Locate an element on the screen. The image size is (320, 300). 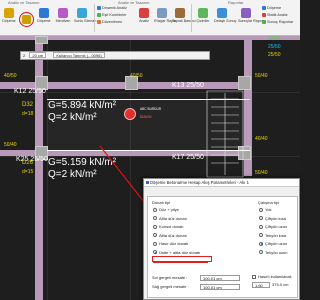
ribbon-small-item: Düzenlenen is located at coordinates (109, 22).